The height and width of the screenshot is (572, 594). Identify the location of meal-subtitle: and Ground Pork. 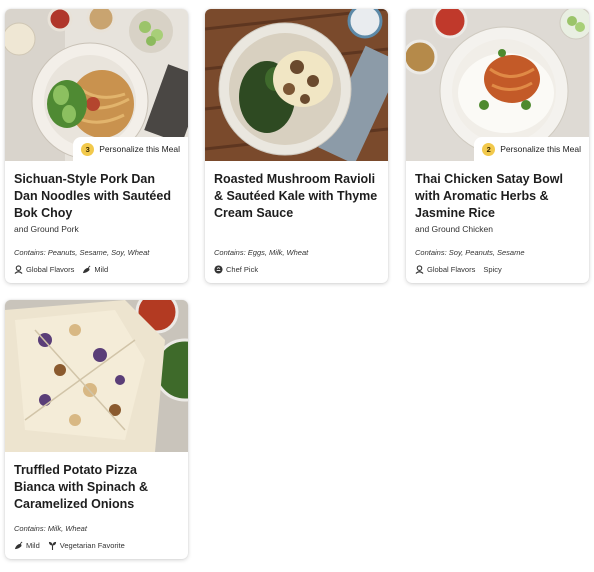
(46, 229).